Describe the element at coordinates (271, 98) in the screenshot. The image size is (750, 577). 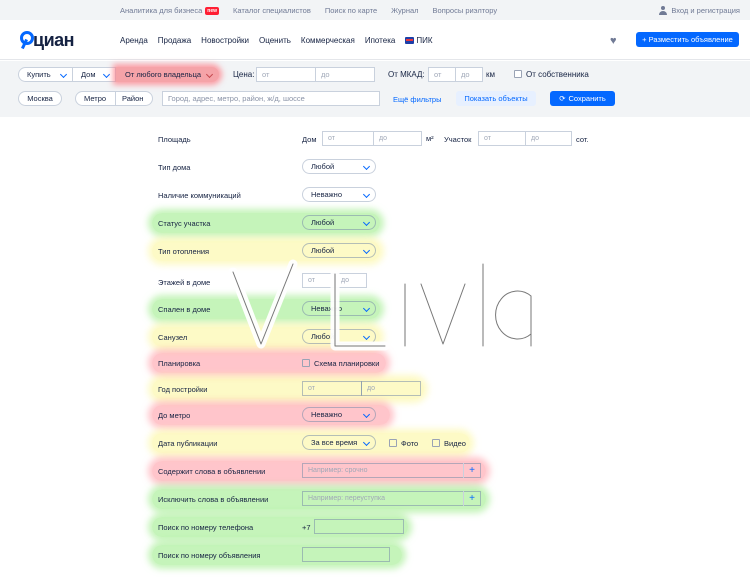
I see `geo-search-input: Город, адрес, метро, район, ж/д, шоссе` at that location.